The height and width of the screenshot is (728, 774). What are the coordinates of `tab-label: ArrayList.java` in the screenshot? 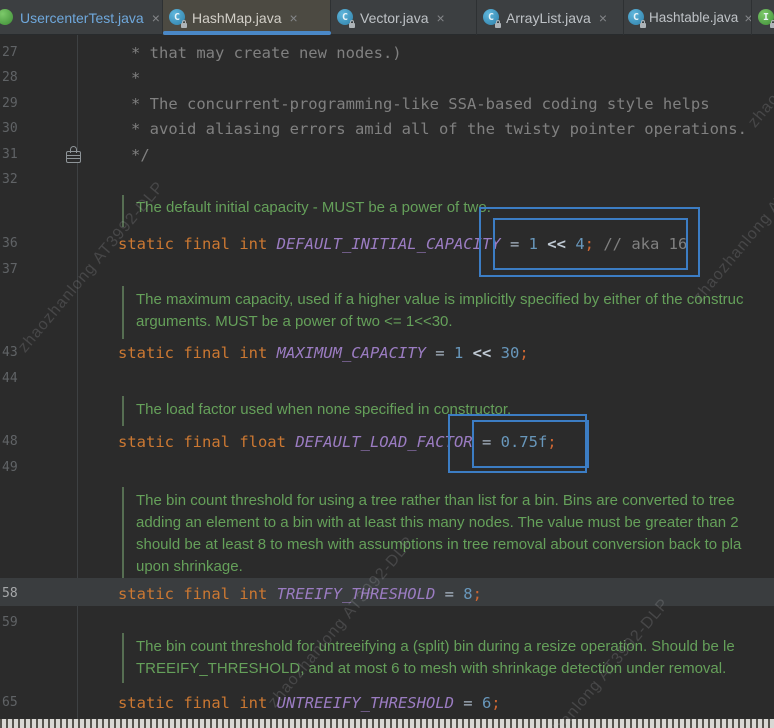 It's located at (548, 17).